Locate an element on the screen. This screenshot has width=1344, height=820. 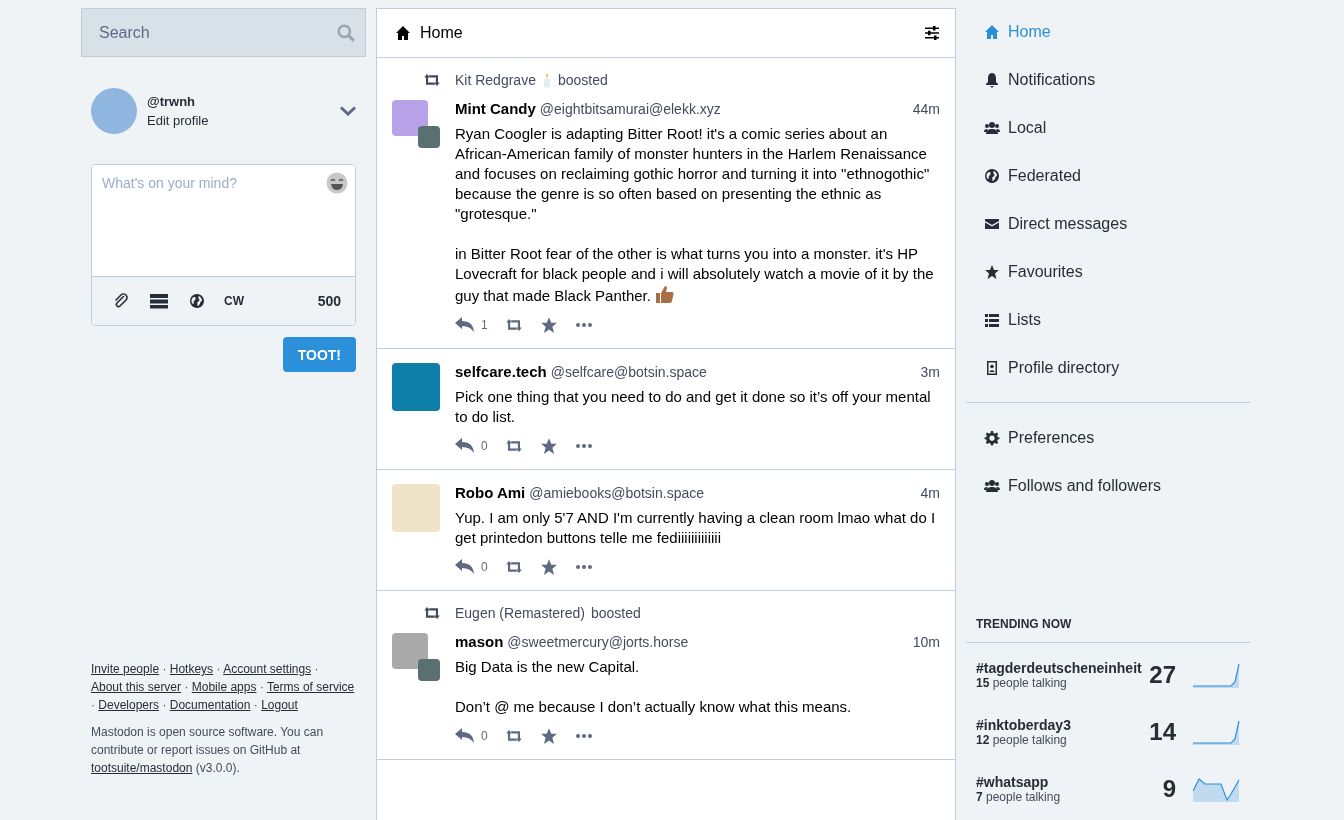
author-handle: @eightbitsamurai@elekk.xyz is located at coordinates (724, 109).